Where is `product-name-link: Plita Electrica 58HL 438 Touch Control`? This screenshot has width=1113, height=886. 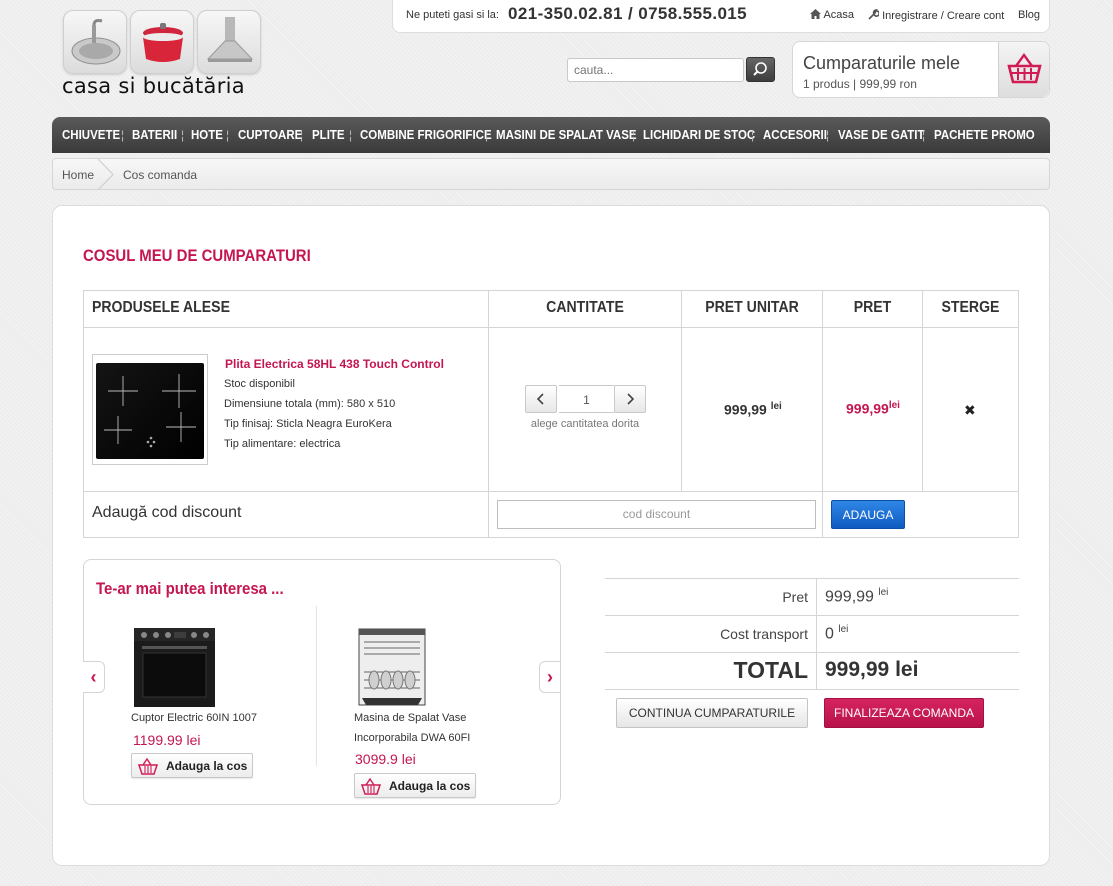
product-name-link: Plita Electrica 58HL 438 Touch Control is located at coordinates (334, 364).